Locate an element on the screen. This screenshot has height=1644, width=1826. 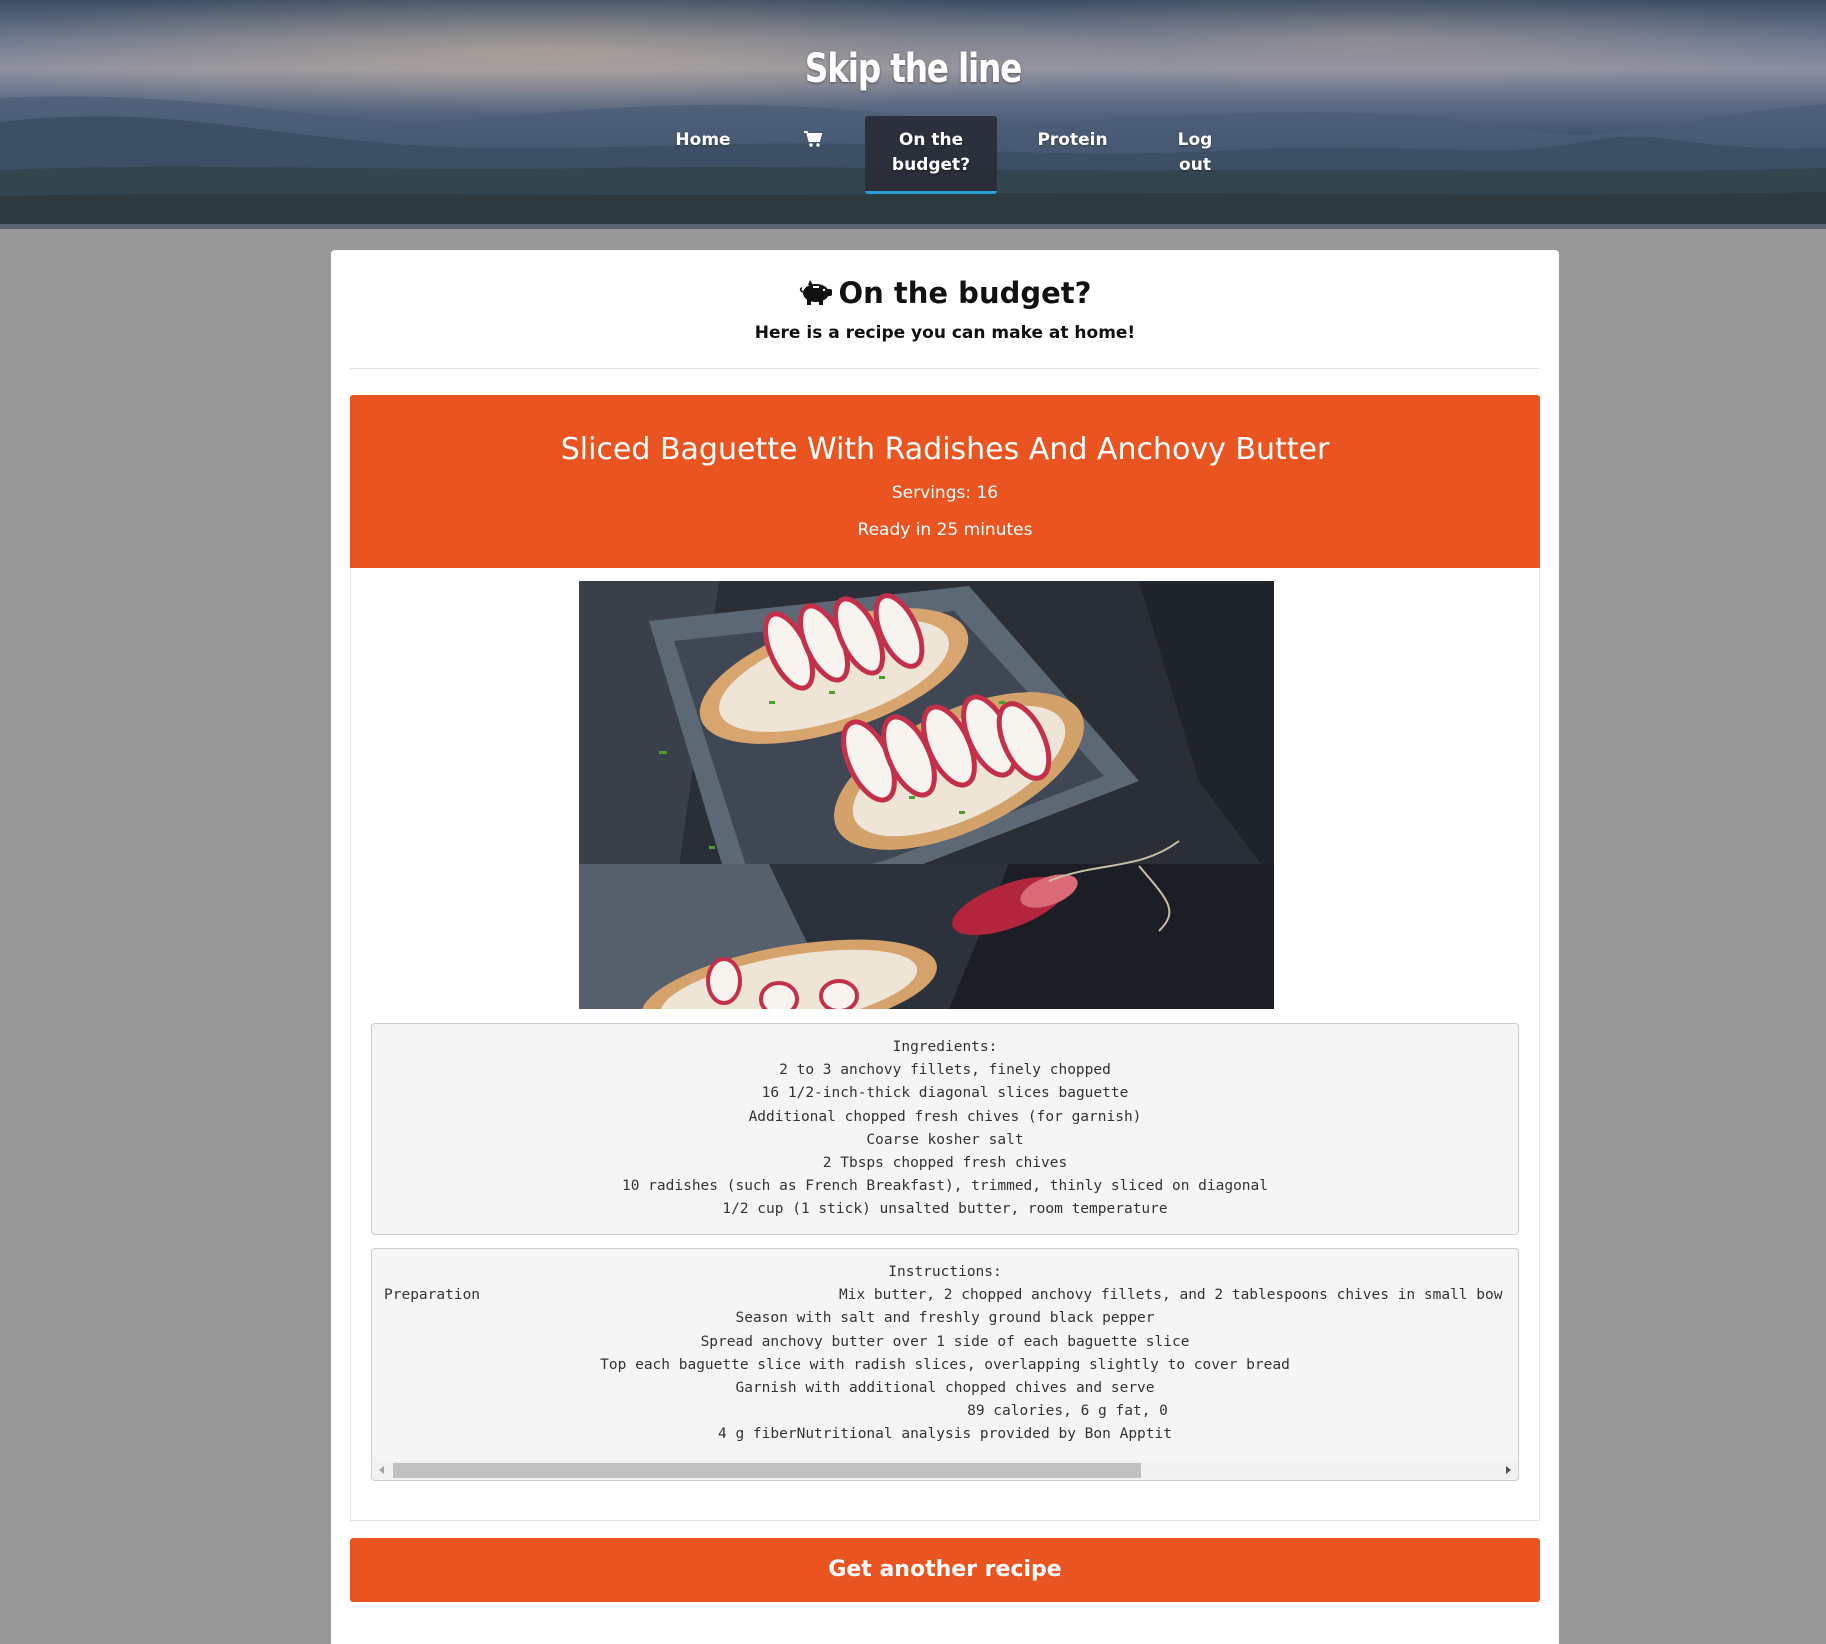
page-subtitle: Here is a recipe you can make at home! is located at coordinates (945, 333).